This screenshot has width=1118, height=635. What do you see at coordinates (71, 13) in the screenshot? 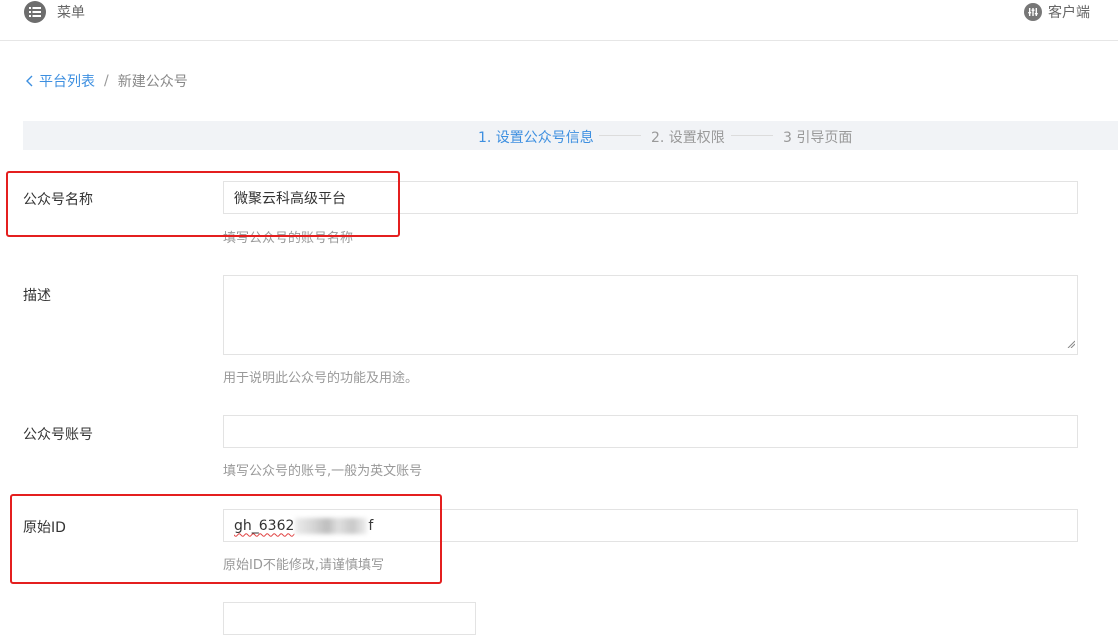
I see `menu-label: 菜单` at bounding box center [71, 13].